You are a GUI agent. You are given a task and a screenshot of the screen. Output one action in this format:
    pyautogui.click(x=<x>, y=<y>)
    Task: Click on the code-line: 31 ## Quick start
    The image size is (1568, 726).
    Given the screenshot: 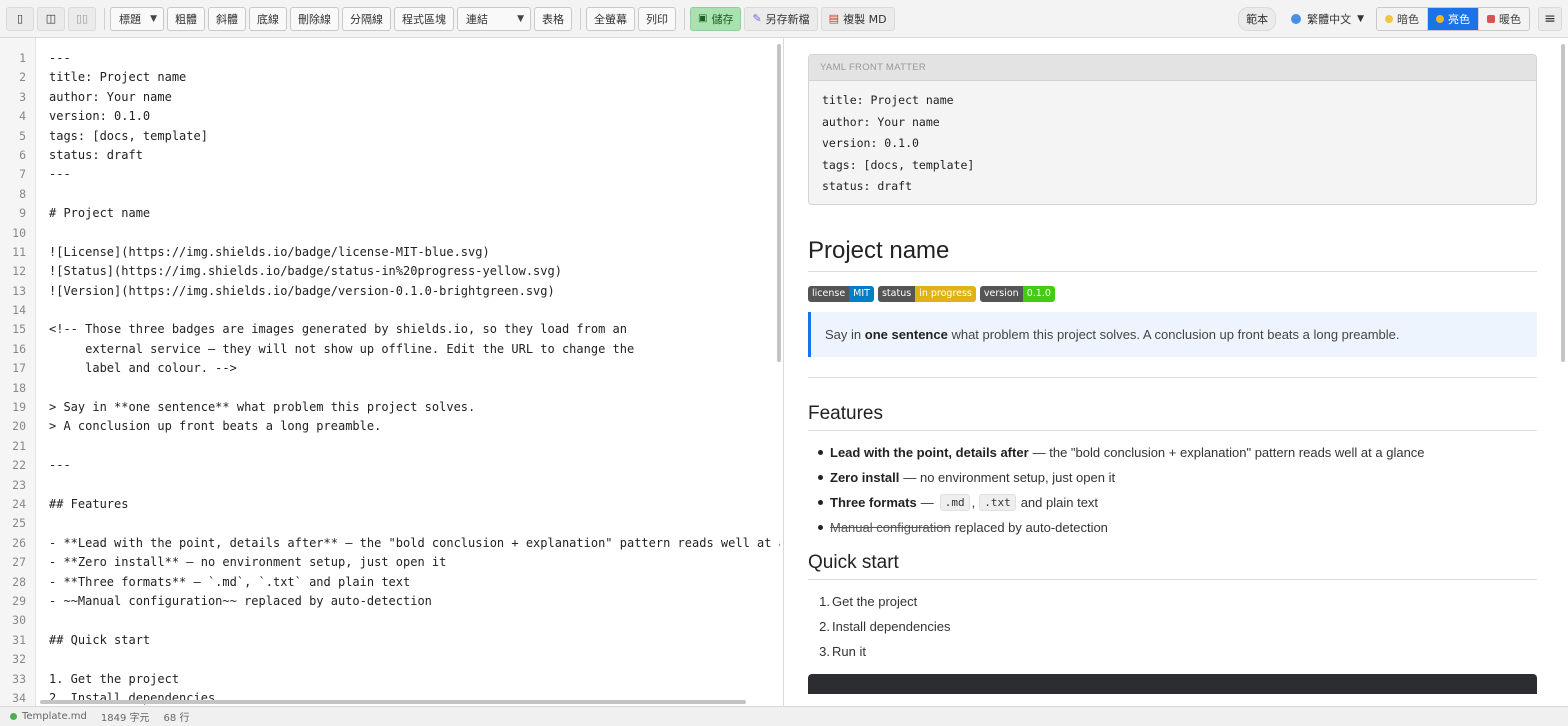 What is the action you would take?
    pyautogui.click(x=390, y=640)
    